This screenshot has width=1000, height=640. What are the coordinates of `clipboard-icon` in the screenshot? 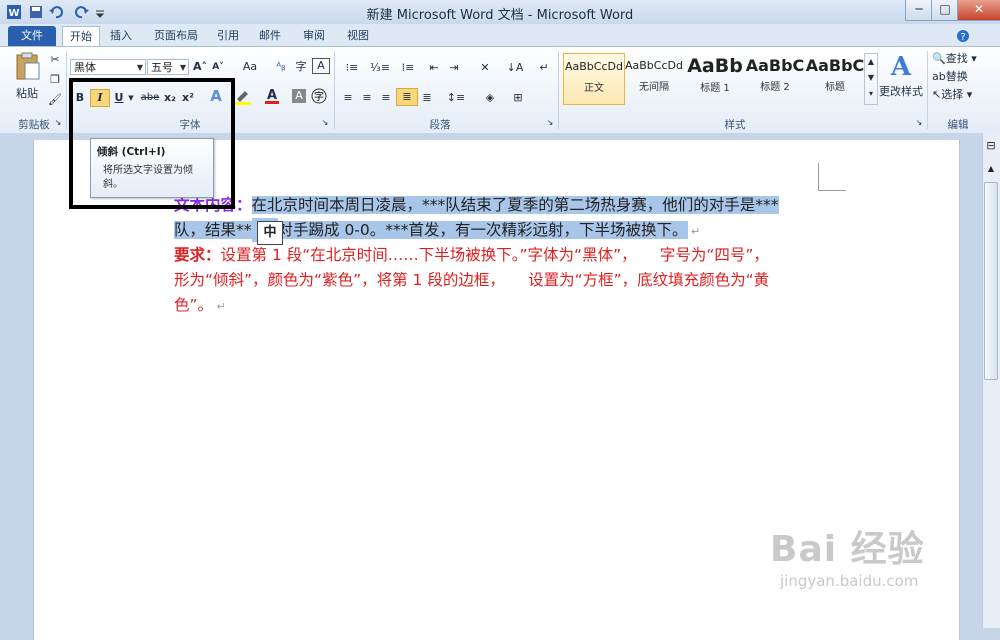 It's located at (28, 66).